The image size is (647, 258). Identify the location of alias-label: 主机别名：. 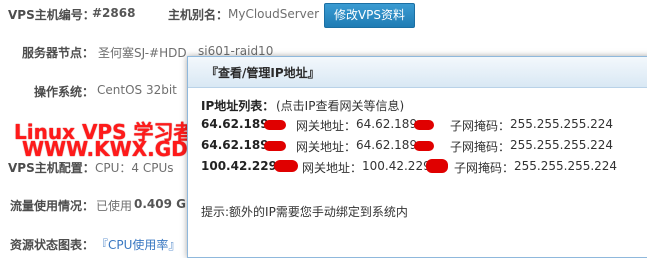
(198, 15).